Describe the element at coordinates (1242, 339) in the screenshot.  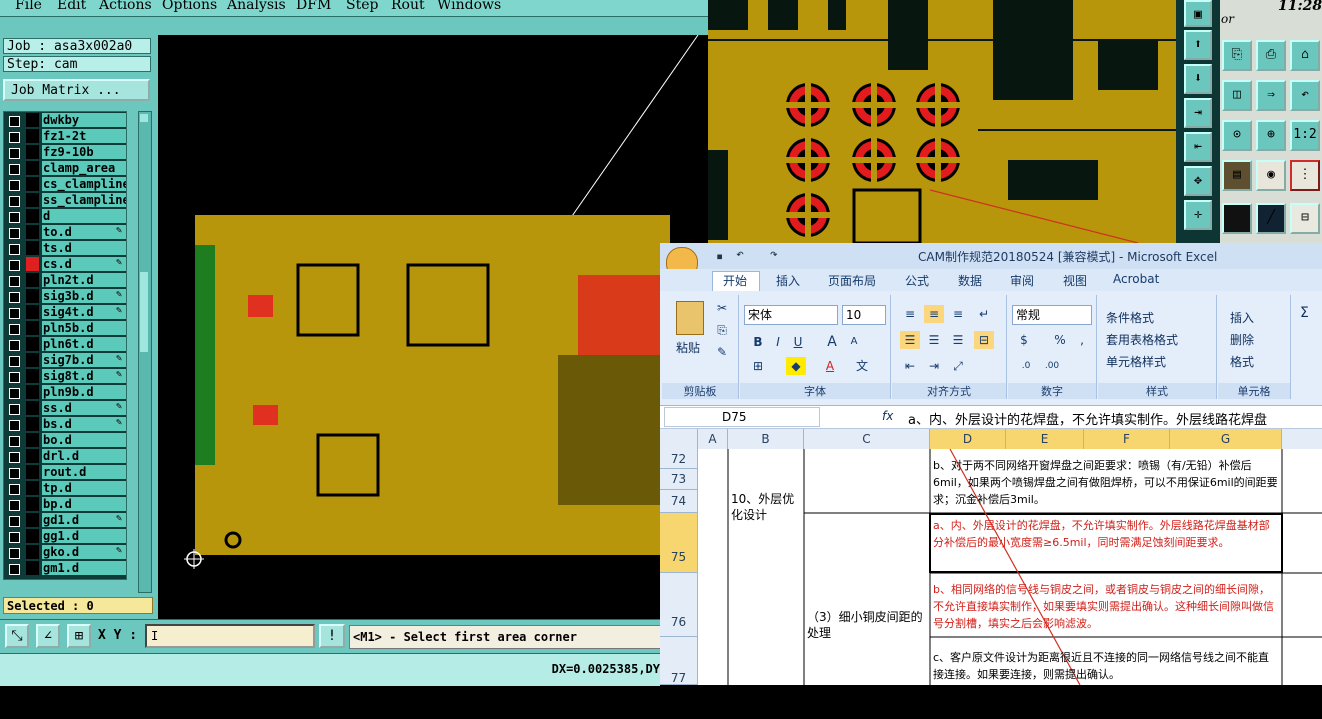
I see `delete-cells-button: 删除` at that location.